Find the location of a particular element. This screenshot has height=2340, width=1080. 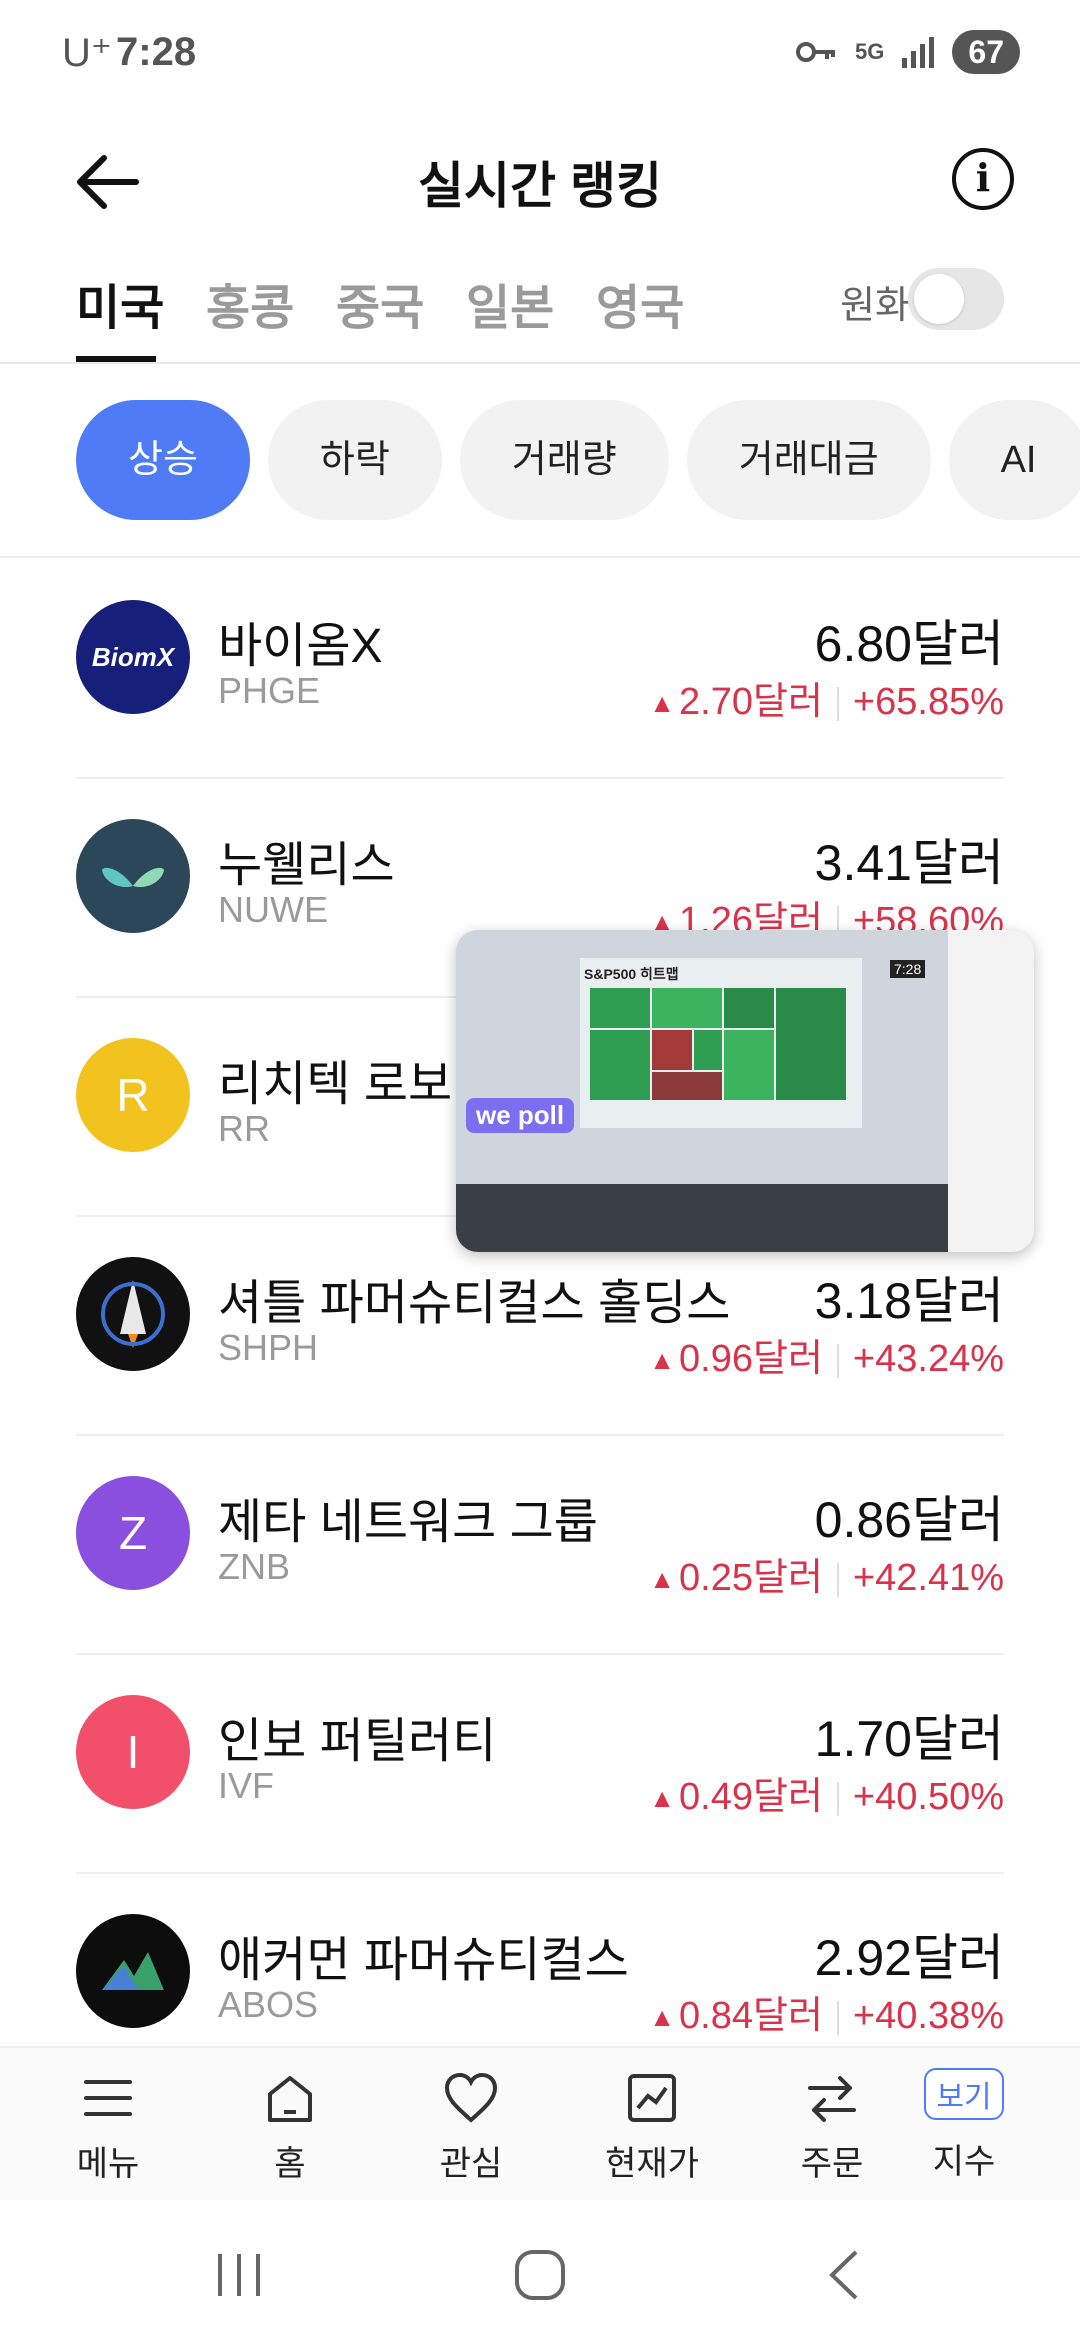

chip-volume: 거래량 is located at coordinates (564, 460).